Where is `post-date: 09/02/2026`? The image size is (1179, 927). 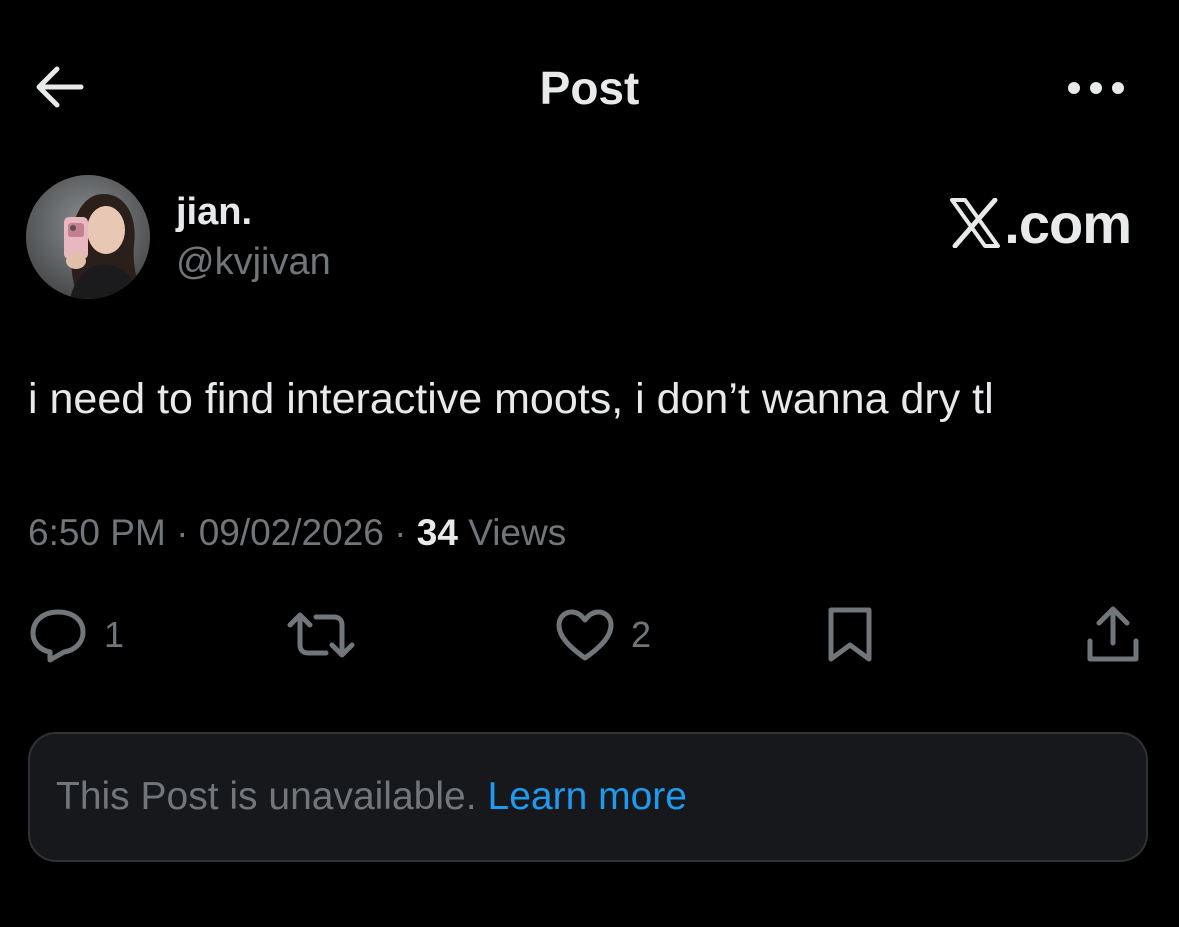
post-date: 09/02/2026 is located at coordinates (291, 532).